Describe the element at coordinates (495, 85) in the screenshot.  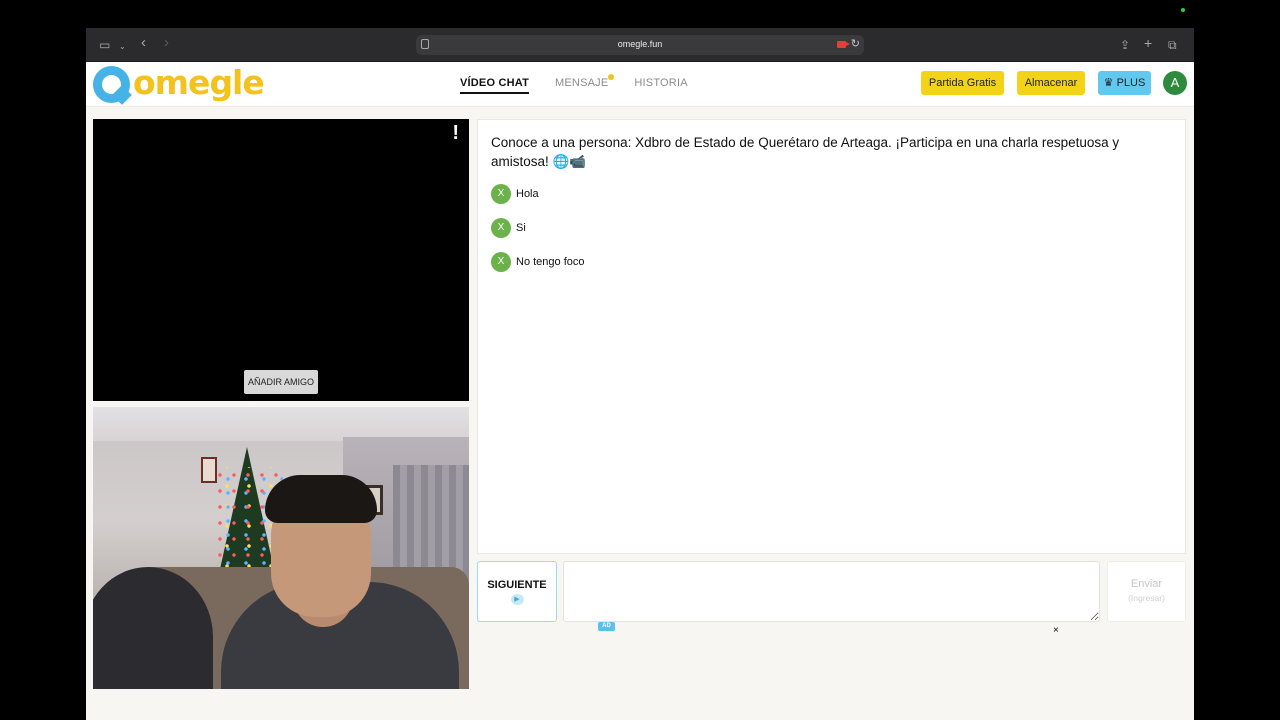
I see `nav-video-chat: VÍDEO CHAT` at that location.